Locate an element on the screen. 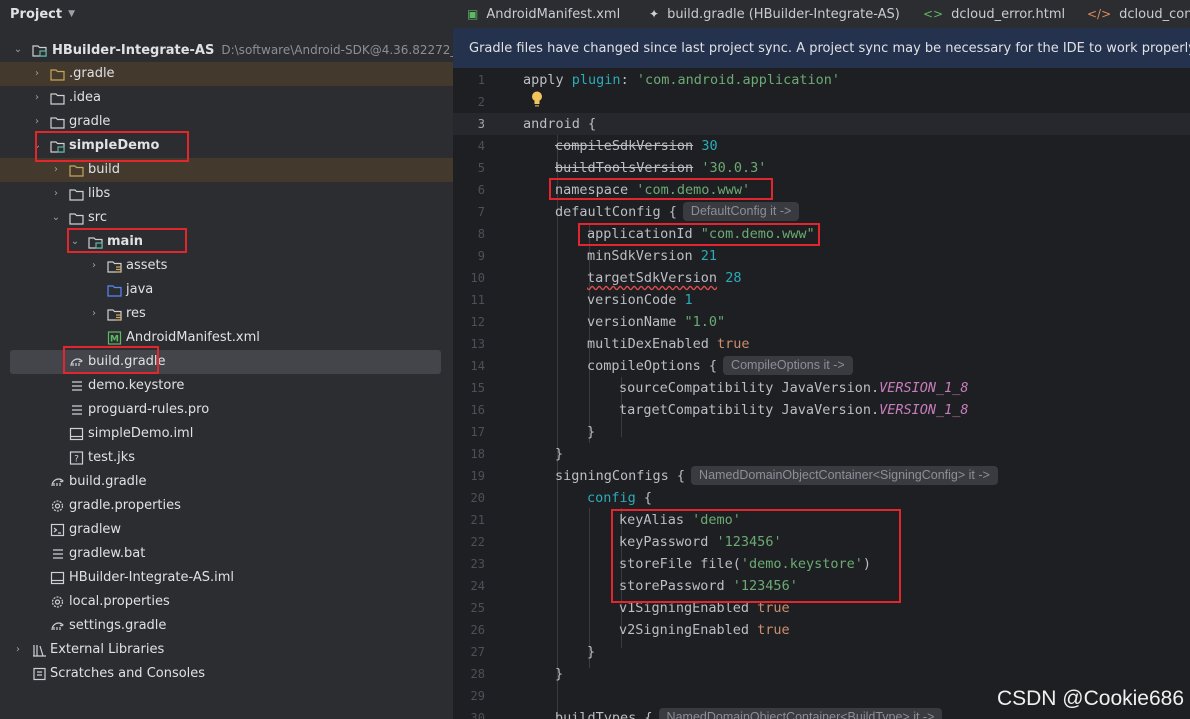 The width and height of the screenshot is (1190, 719). code-line: defaultConfig {DefaultConfig it -> is located at coordinates (821, 212).